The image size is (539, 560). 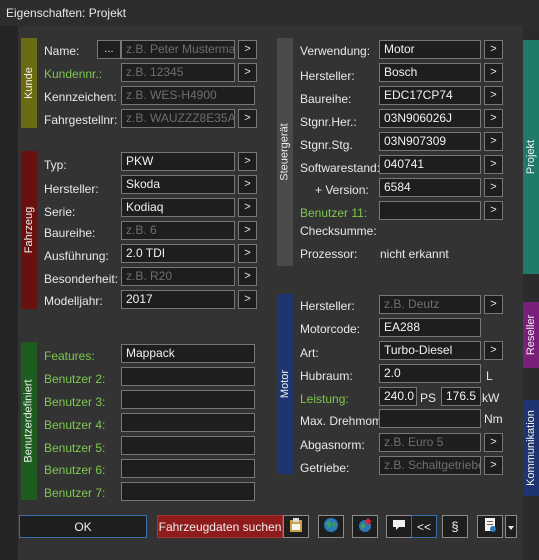 What do you see at coordinates (493, 350) in the screenshot?
I see `art-arrow-button: >` at bounding box center [493, 350].